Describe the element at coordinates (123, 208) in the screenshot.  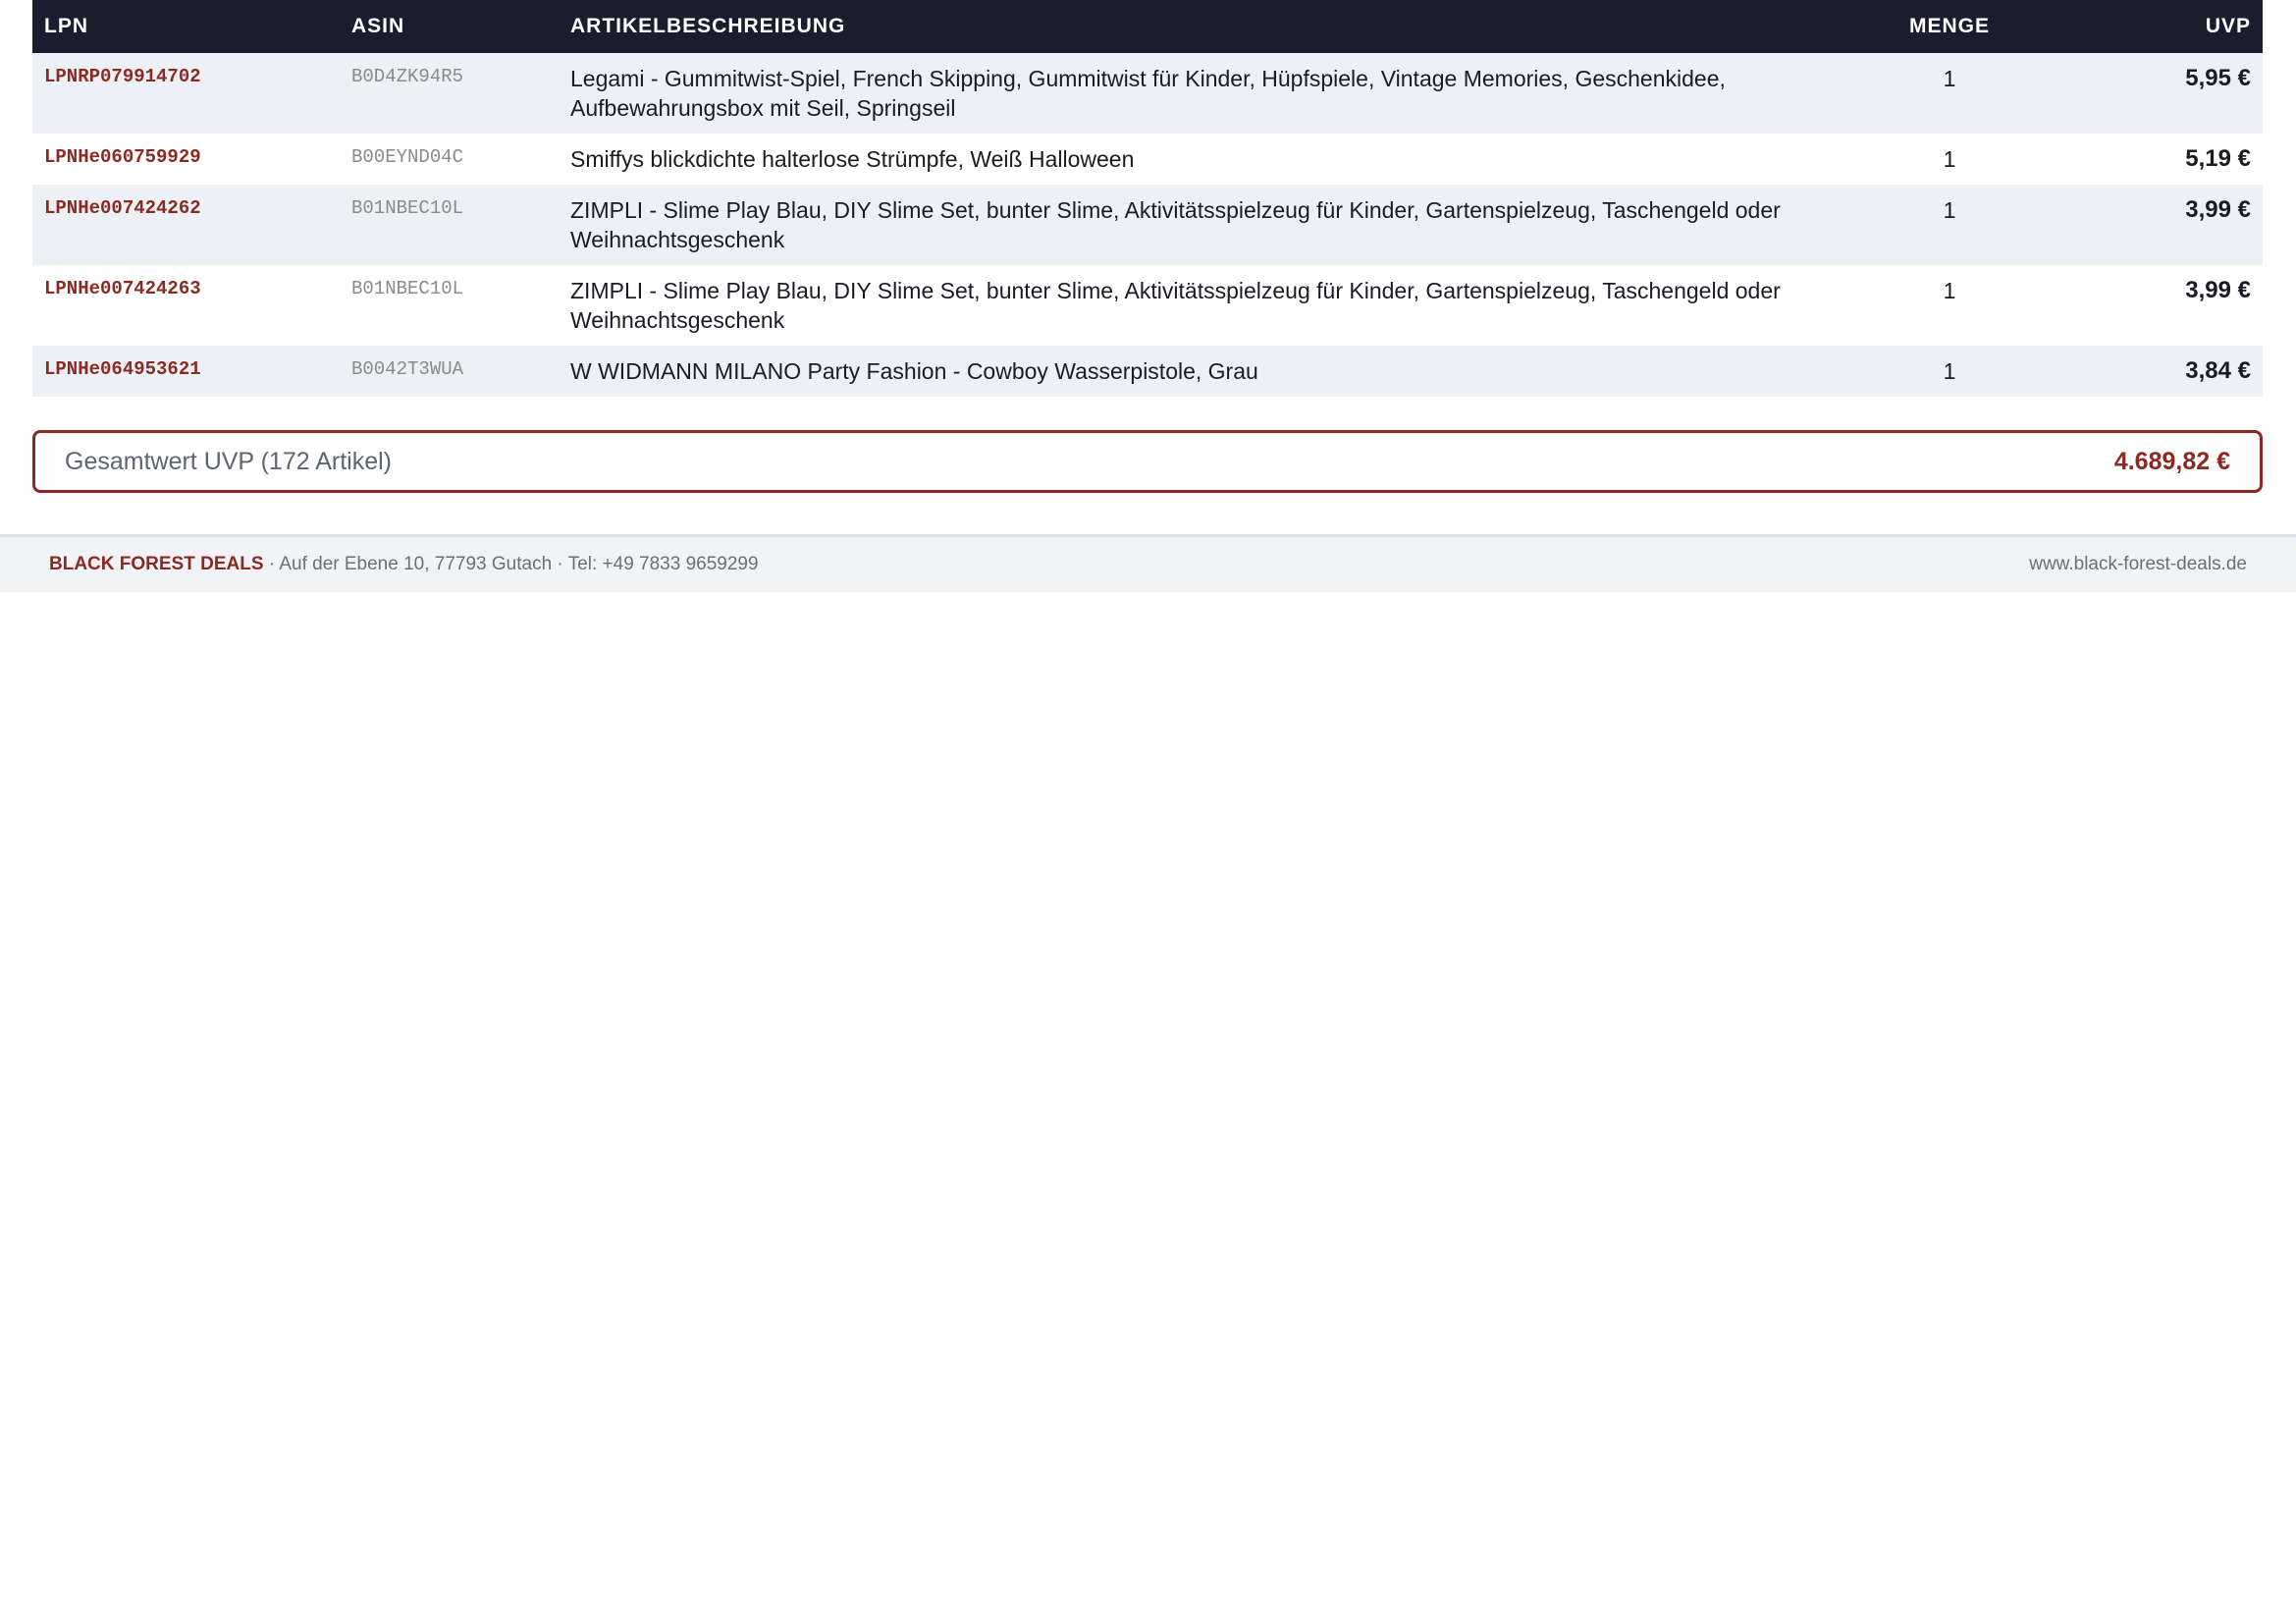
I see `cell-lpn: LPNHe007424262` at that location.